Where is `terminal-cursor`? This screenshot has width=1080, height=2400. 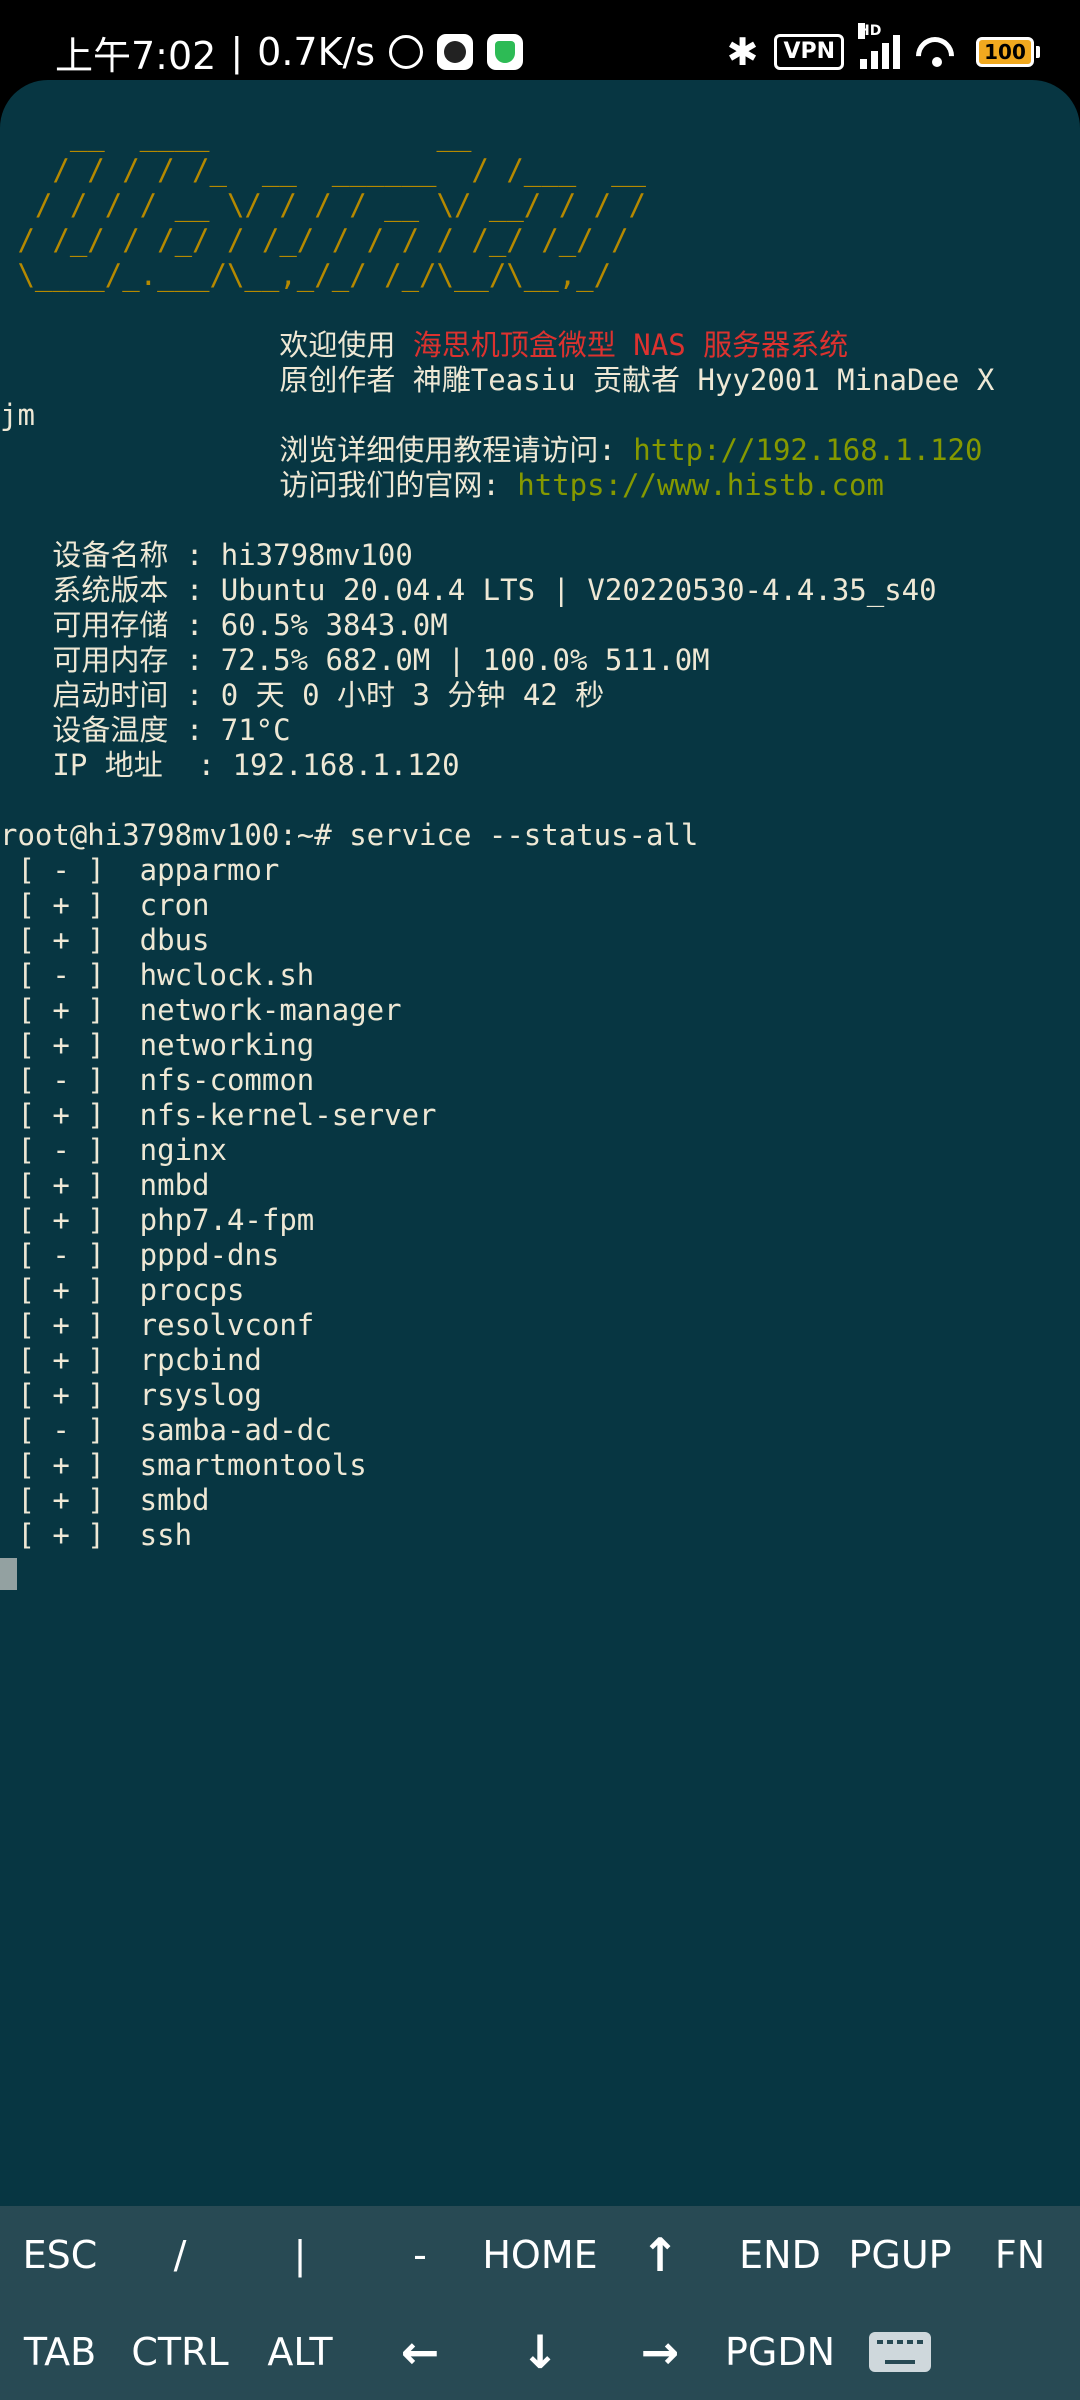
terminal-cursor is located at coordinates (8, 1574).